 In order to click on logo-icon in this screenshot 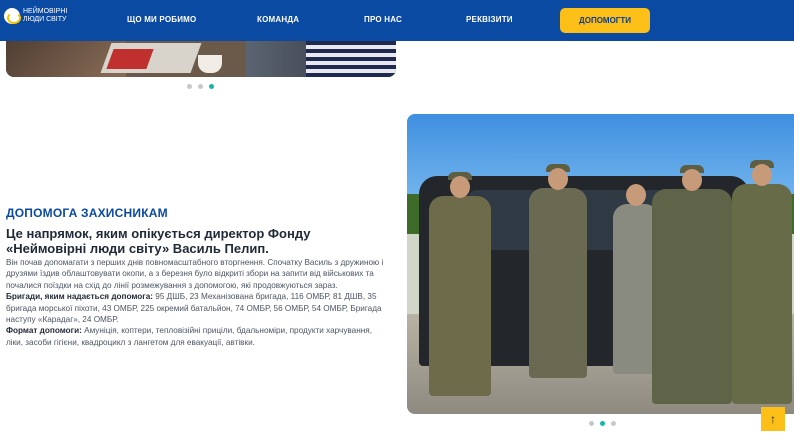, I will do `click(12, 16)`.